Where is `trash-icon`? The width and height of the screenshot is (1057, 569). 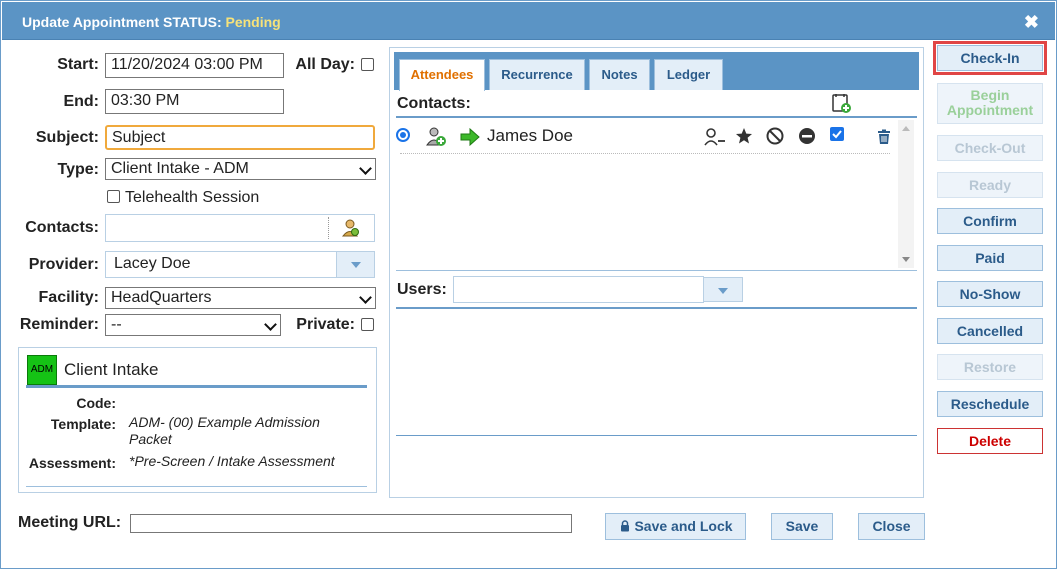
trash-icon is located at coordinates (884, 137).